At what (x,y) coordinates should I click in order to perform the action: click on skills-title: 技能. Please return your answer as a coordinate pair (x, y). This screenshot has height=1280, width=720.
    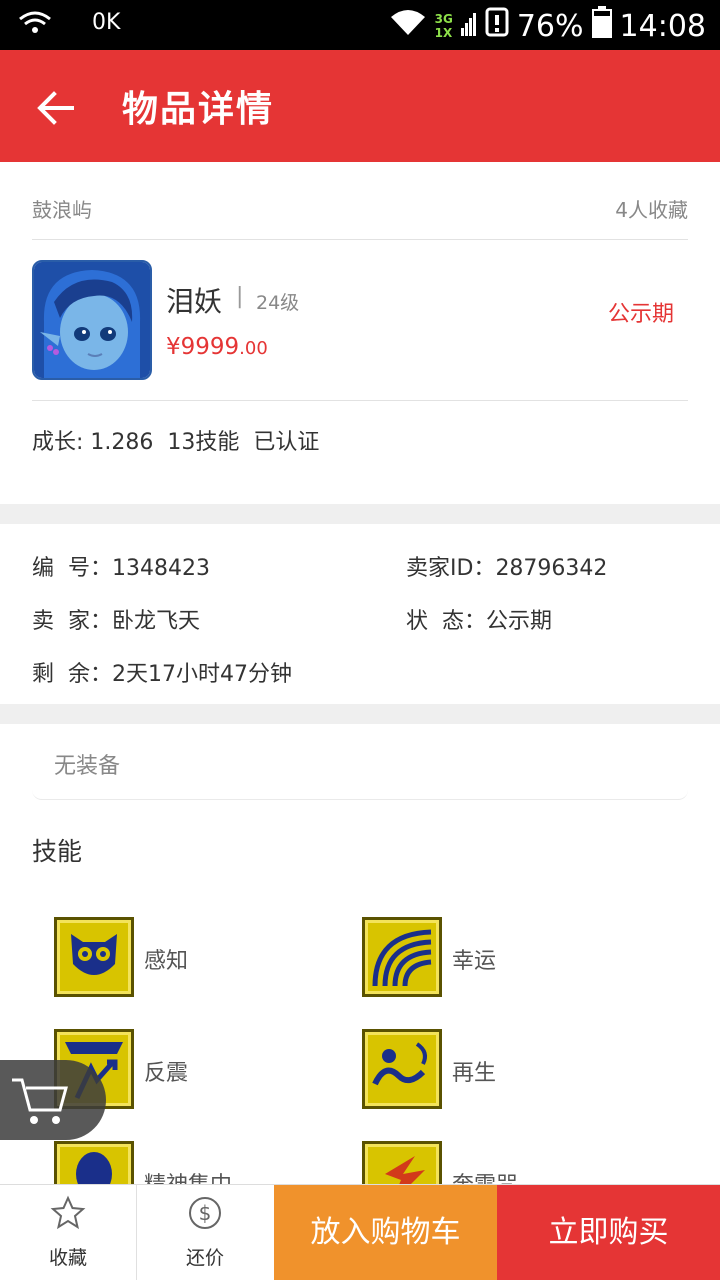
    Looking at the image, I should click on (57, 851).